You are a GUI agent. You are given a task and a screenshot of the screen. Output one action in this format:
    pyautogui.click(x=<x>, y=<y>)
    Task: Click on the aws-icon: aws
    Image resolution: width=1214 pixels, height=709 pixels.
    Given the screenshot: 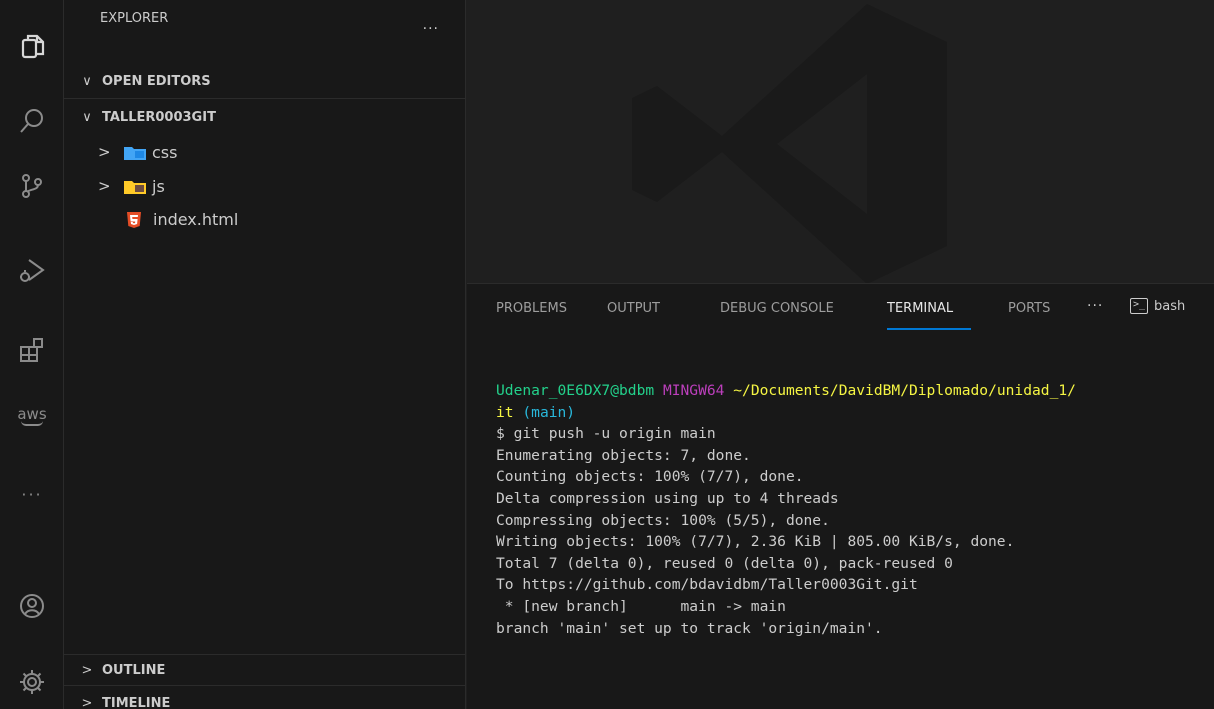 What is the action you would take?
    pyautogui.click(x=32, y=416)
    